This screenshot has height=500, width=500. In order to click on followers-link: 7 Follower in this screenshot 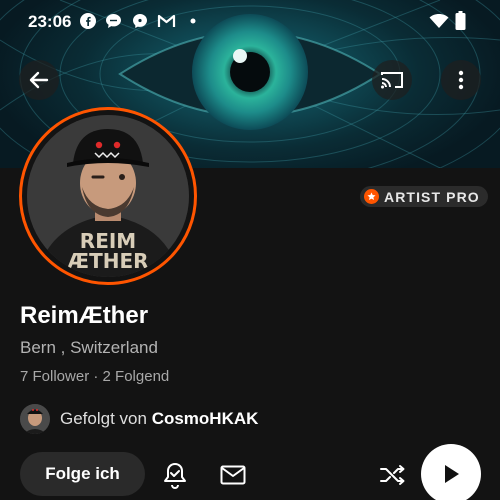, I will do `click(54, 376)`.